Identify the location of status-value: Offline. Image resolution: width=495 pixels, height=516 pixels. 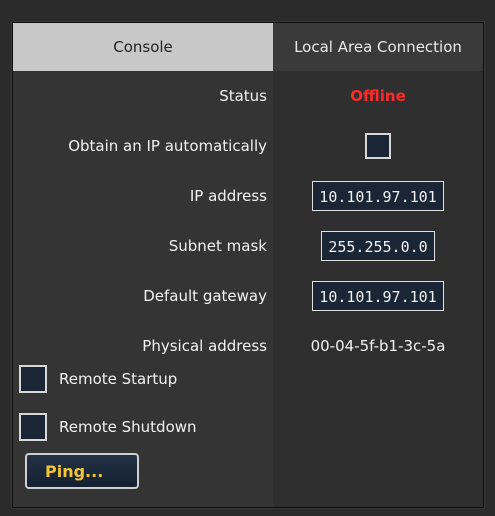
(378, 96).